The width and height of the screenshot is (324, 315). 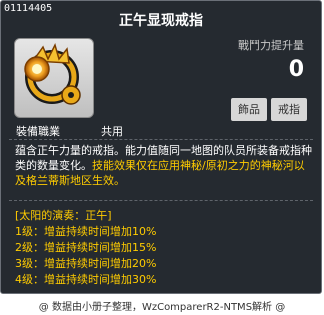 I want to click on set-effect-level: 4级：增益持续时间增加30%, so click(x=86, y=279).